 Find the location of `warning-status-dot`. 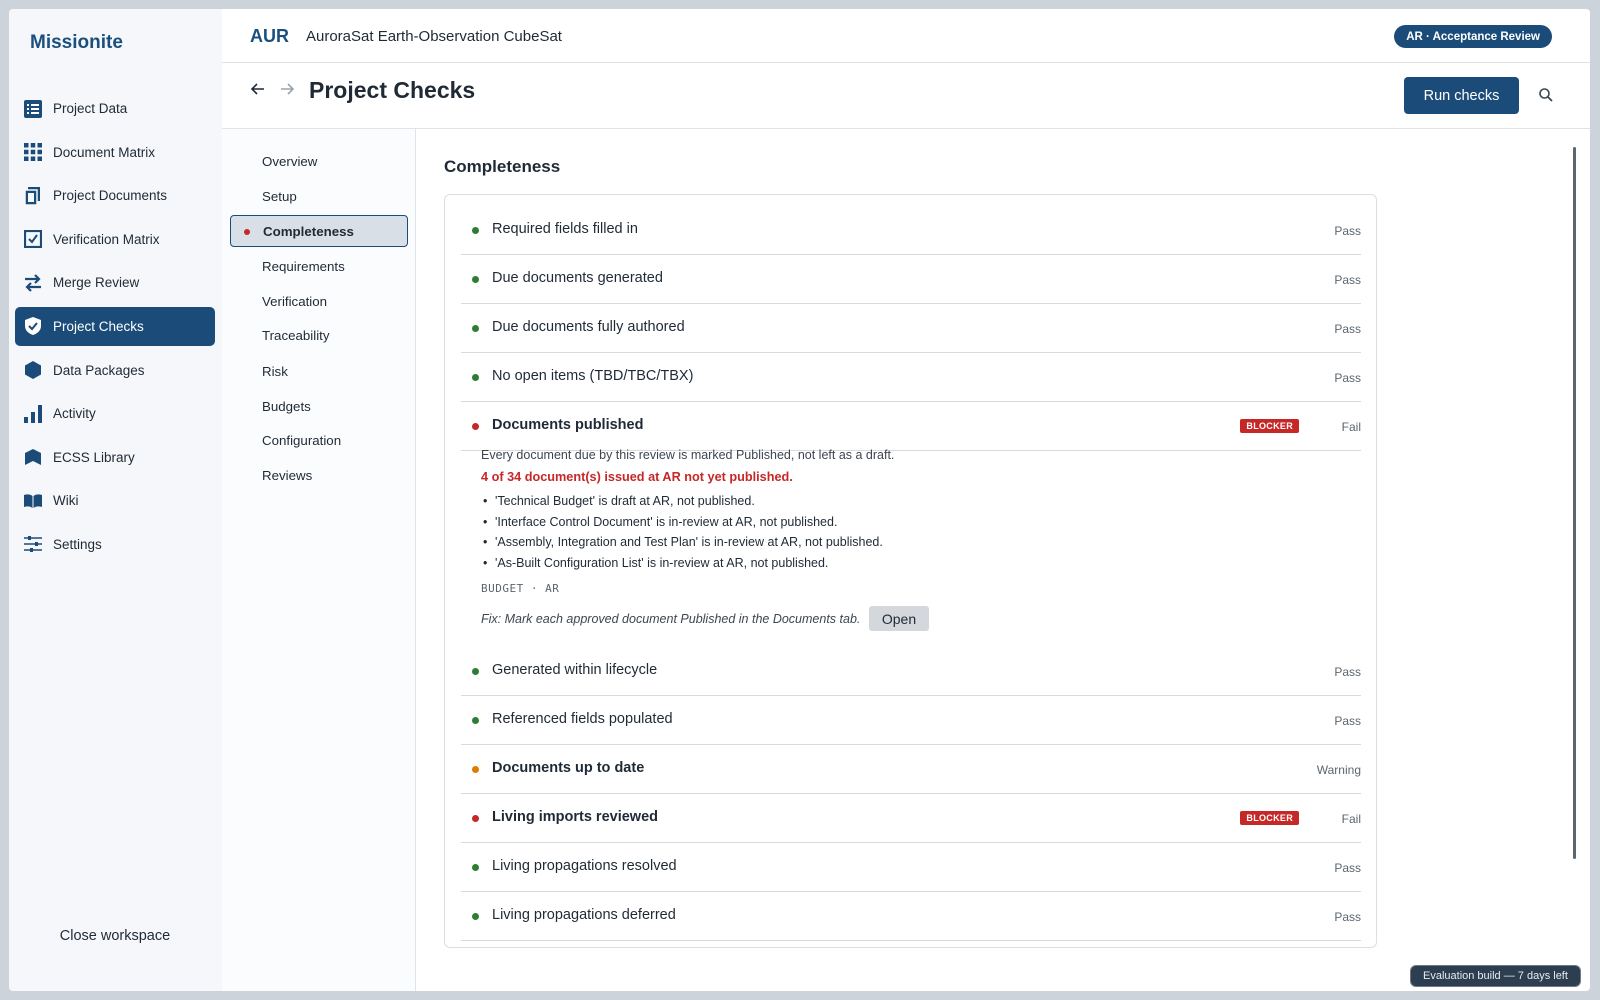

warning-status-dot is located at coordinates (475, 769).